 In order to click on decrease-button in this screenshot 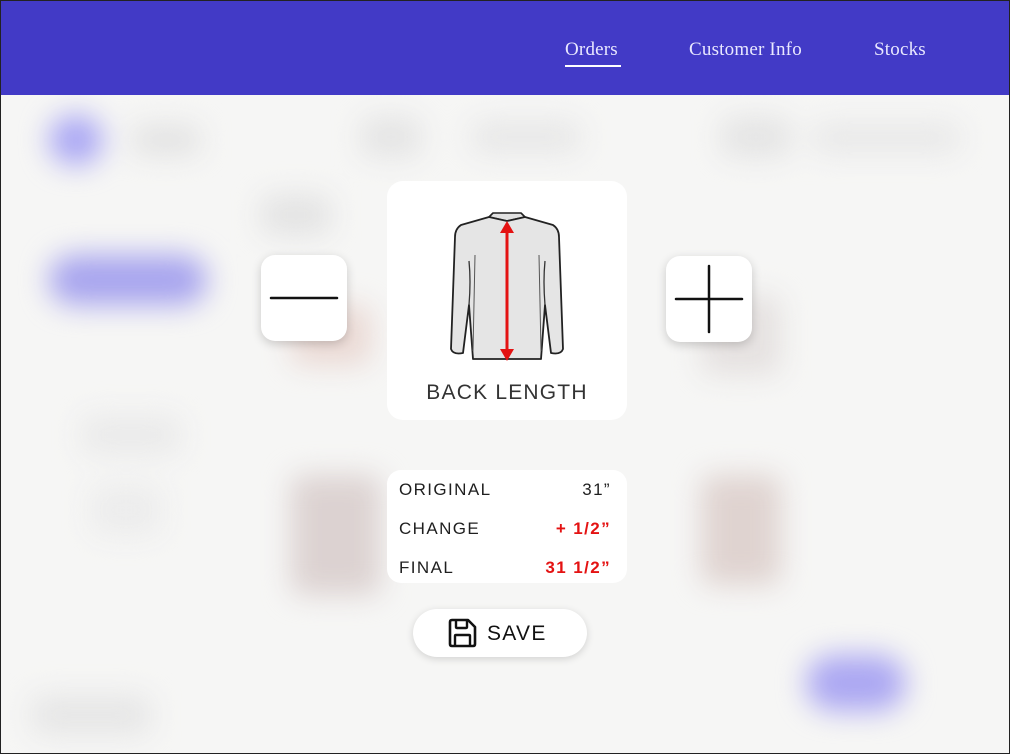, I will do `click(304, 298)`.